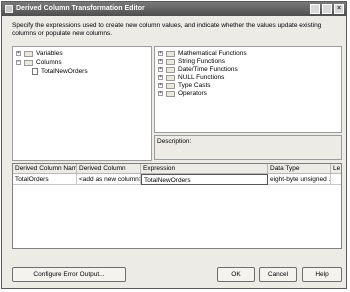 Image resolution: width=350 pixels, height=292 pixels. Describe the element at coordinates (174, 9) in the screenshot. I see `title-bar: Derived Column Transformation Editor ×` at that location.